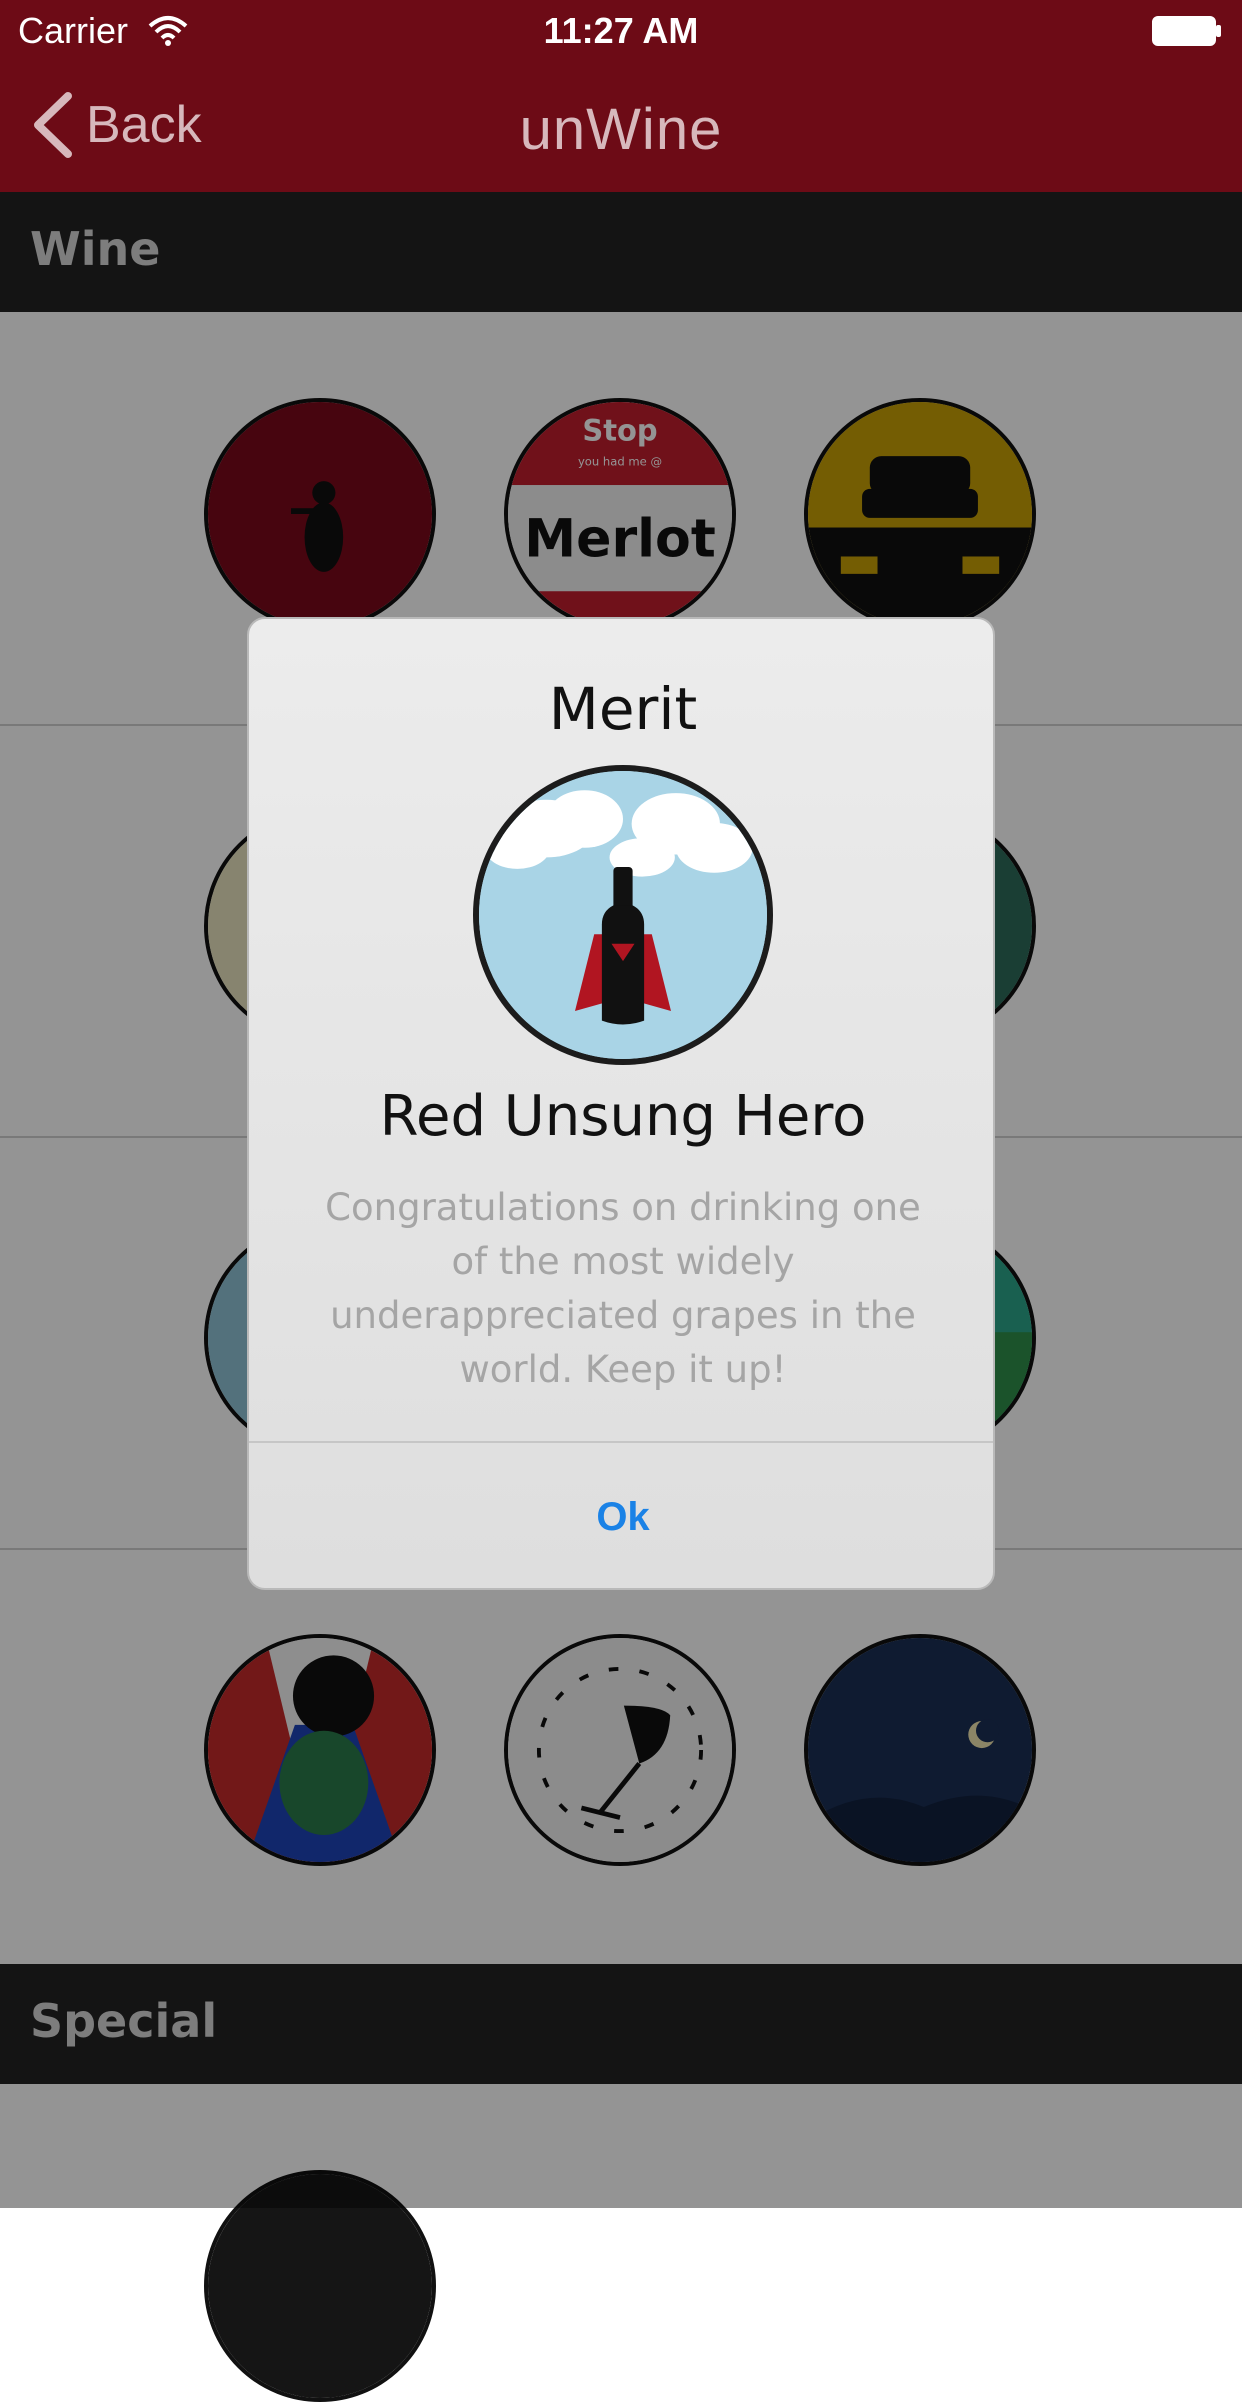  Describe the element at coordinates (621, 129) in the screenshot. I see `app-logo: unWine` at that location.